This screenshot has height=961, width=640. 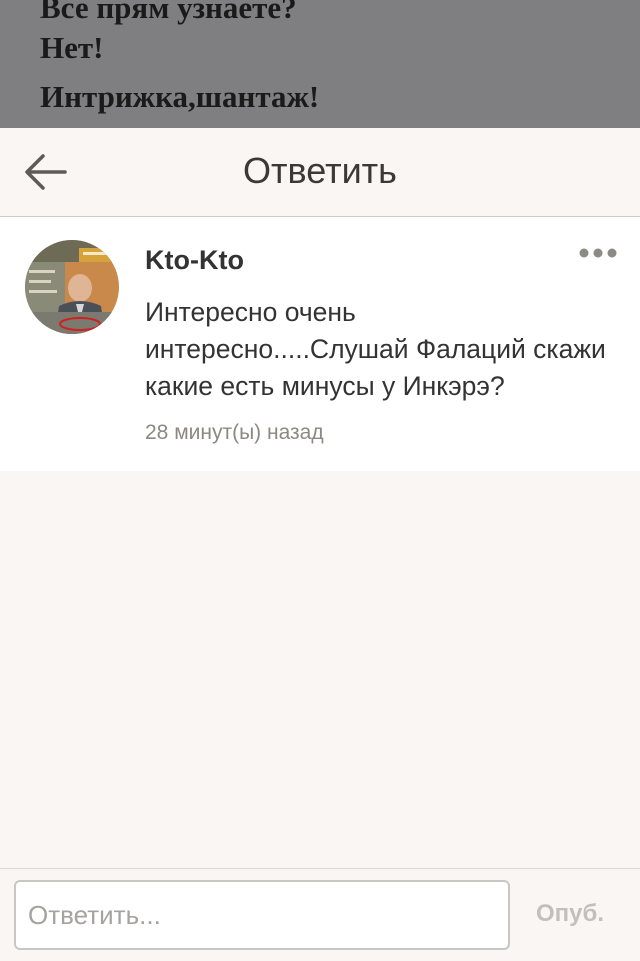 I want to click on reply-header: Ответить, so click(x=320, y=172).